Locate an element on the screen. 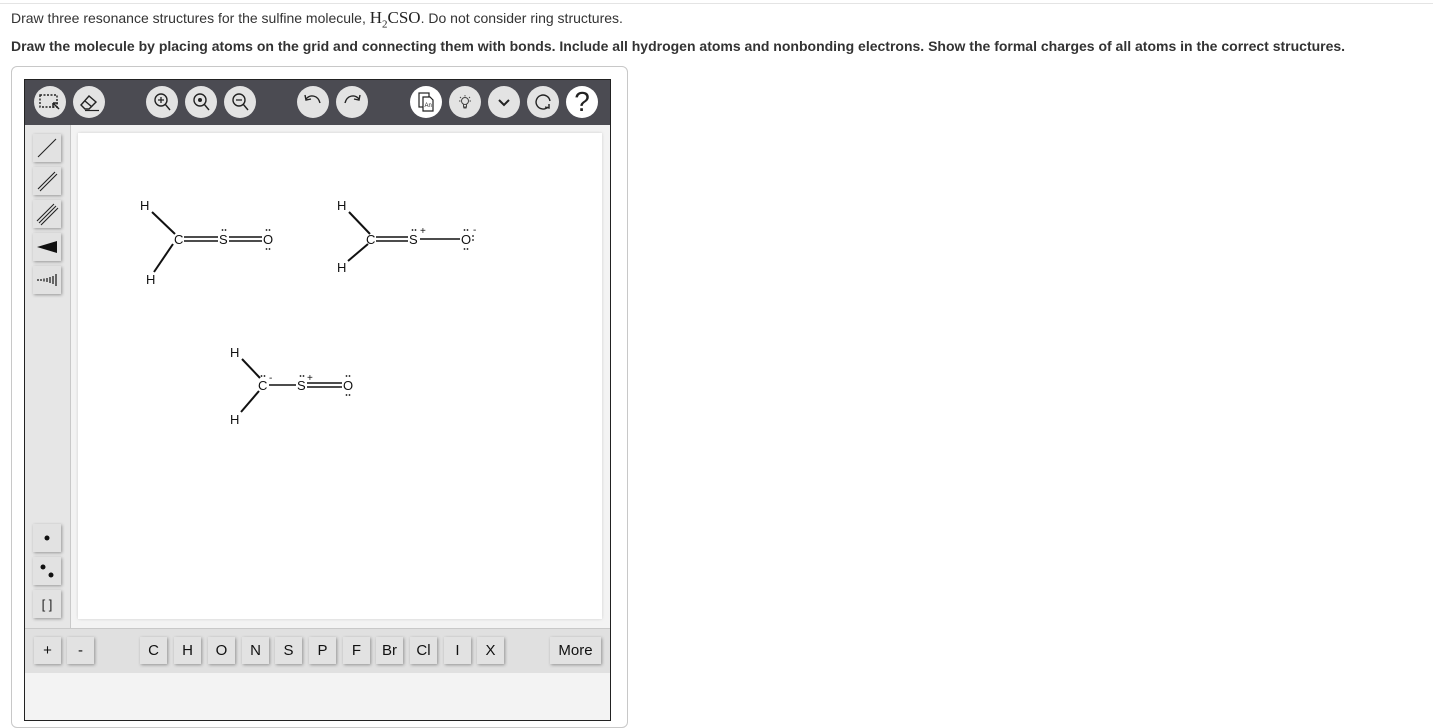 This screenshot has width=1433, height=728. help-button: ? is located at coordinates (582, 102).